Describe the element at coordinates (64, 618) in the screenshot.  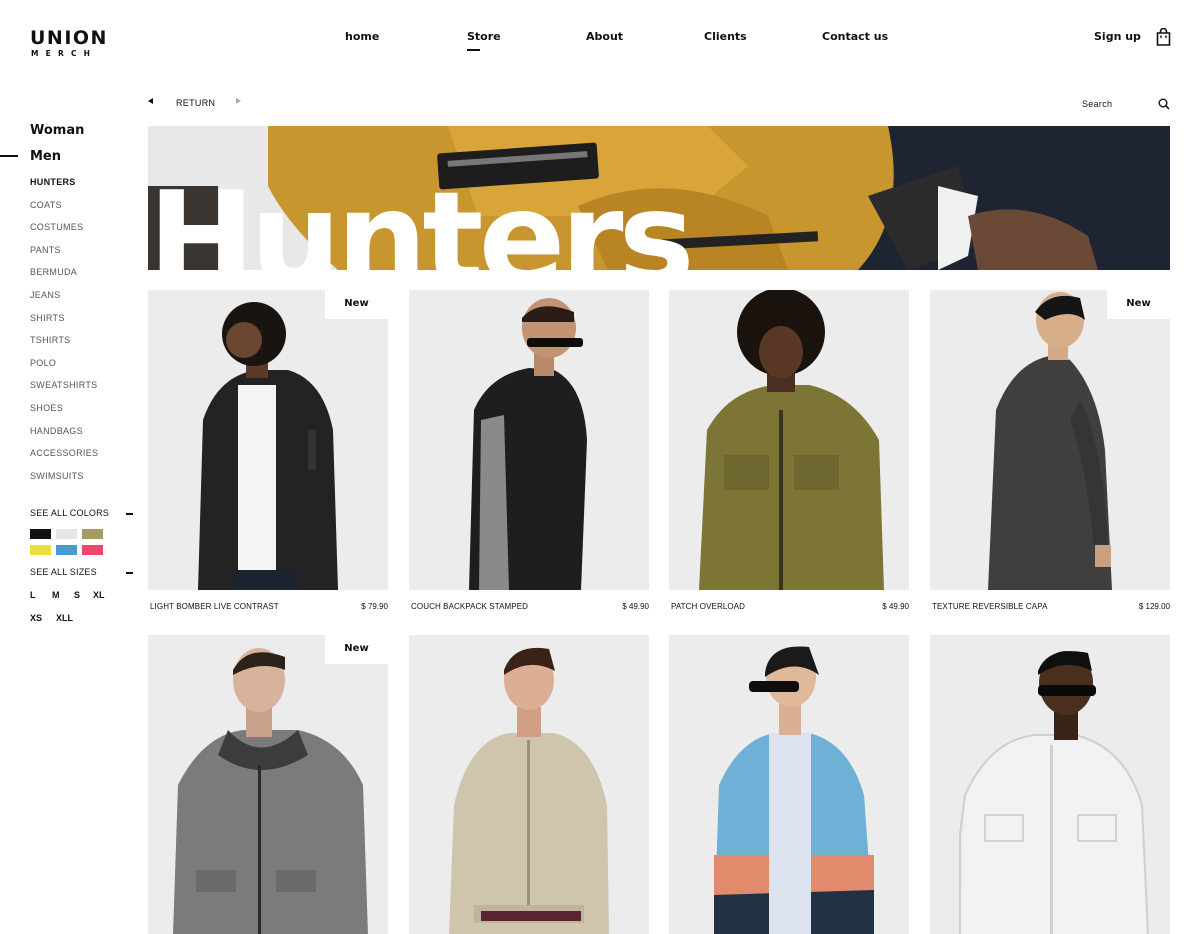
I see `size-option-xll: XLL` at that location.